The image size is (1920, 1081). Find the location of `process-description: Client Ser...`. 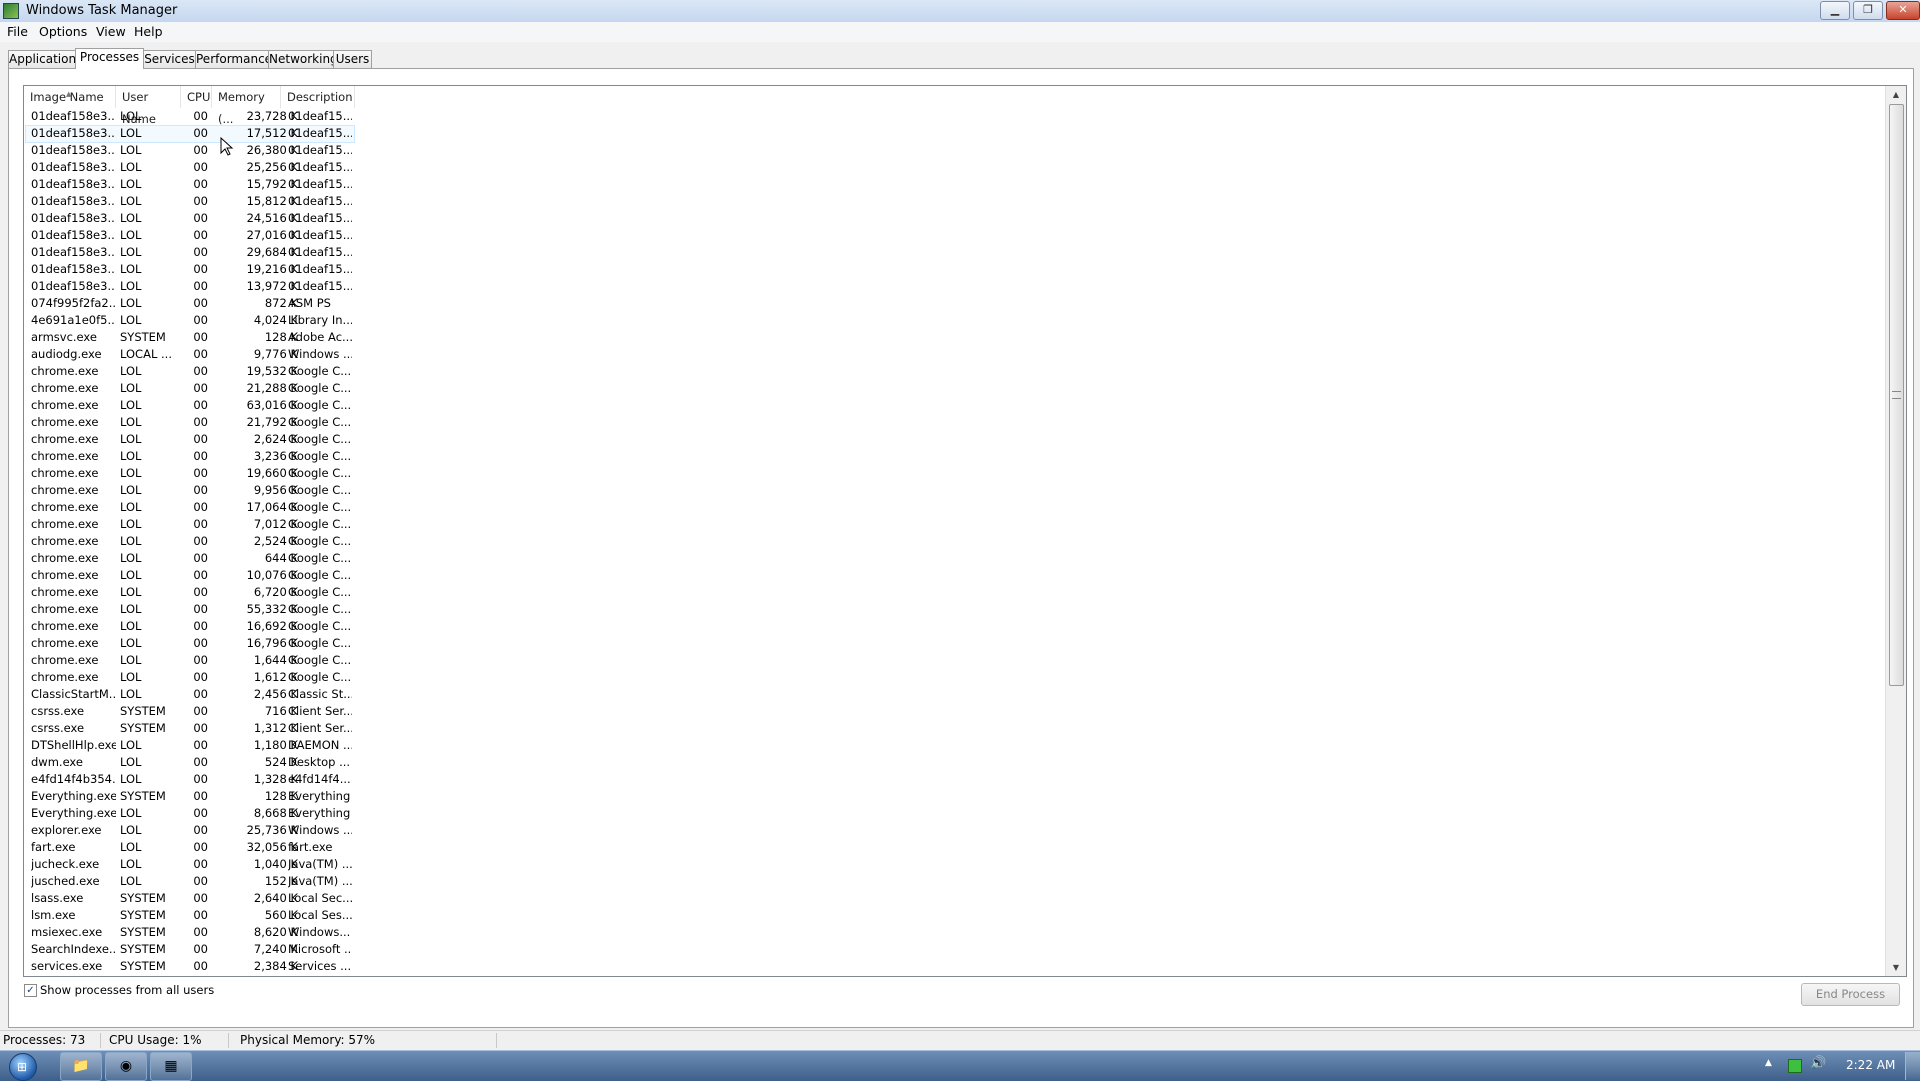

process-description: Client Ser... is located at coordinates (320, 728).